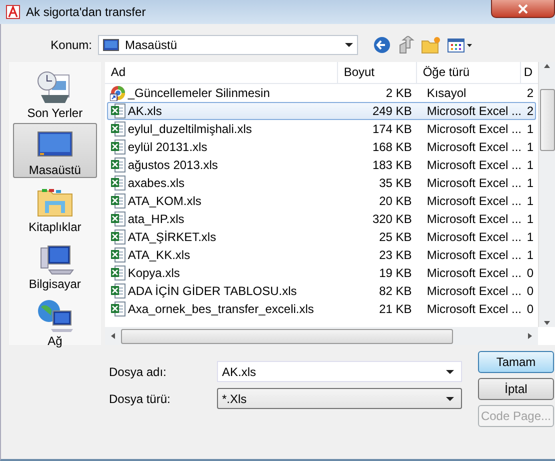  Describe the element at coordinates (321, 291) in the screenshot. I see `file-row: ADA İÇİN GİDER TABLOSU.xls 82 KB Microsoft Excel ... 0` at that location.